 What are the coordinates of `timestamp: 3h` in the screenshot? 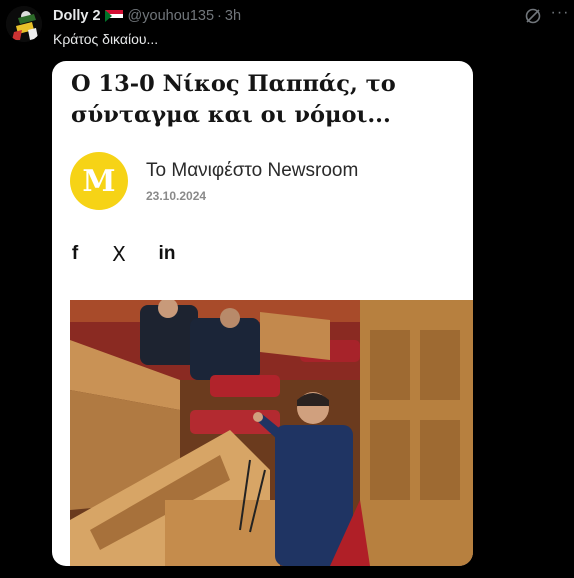 It's located at (233, 16).